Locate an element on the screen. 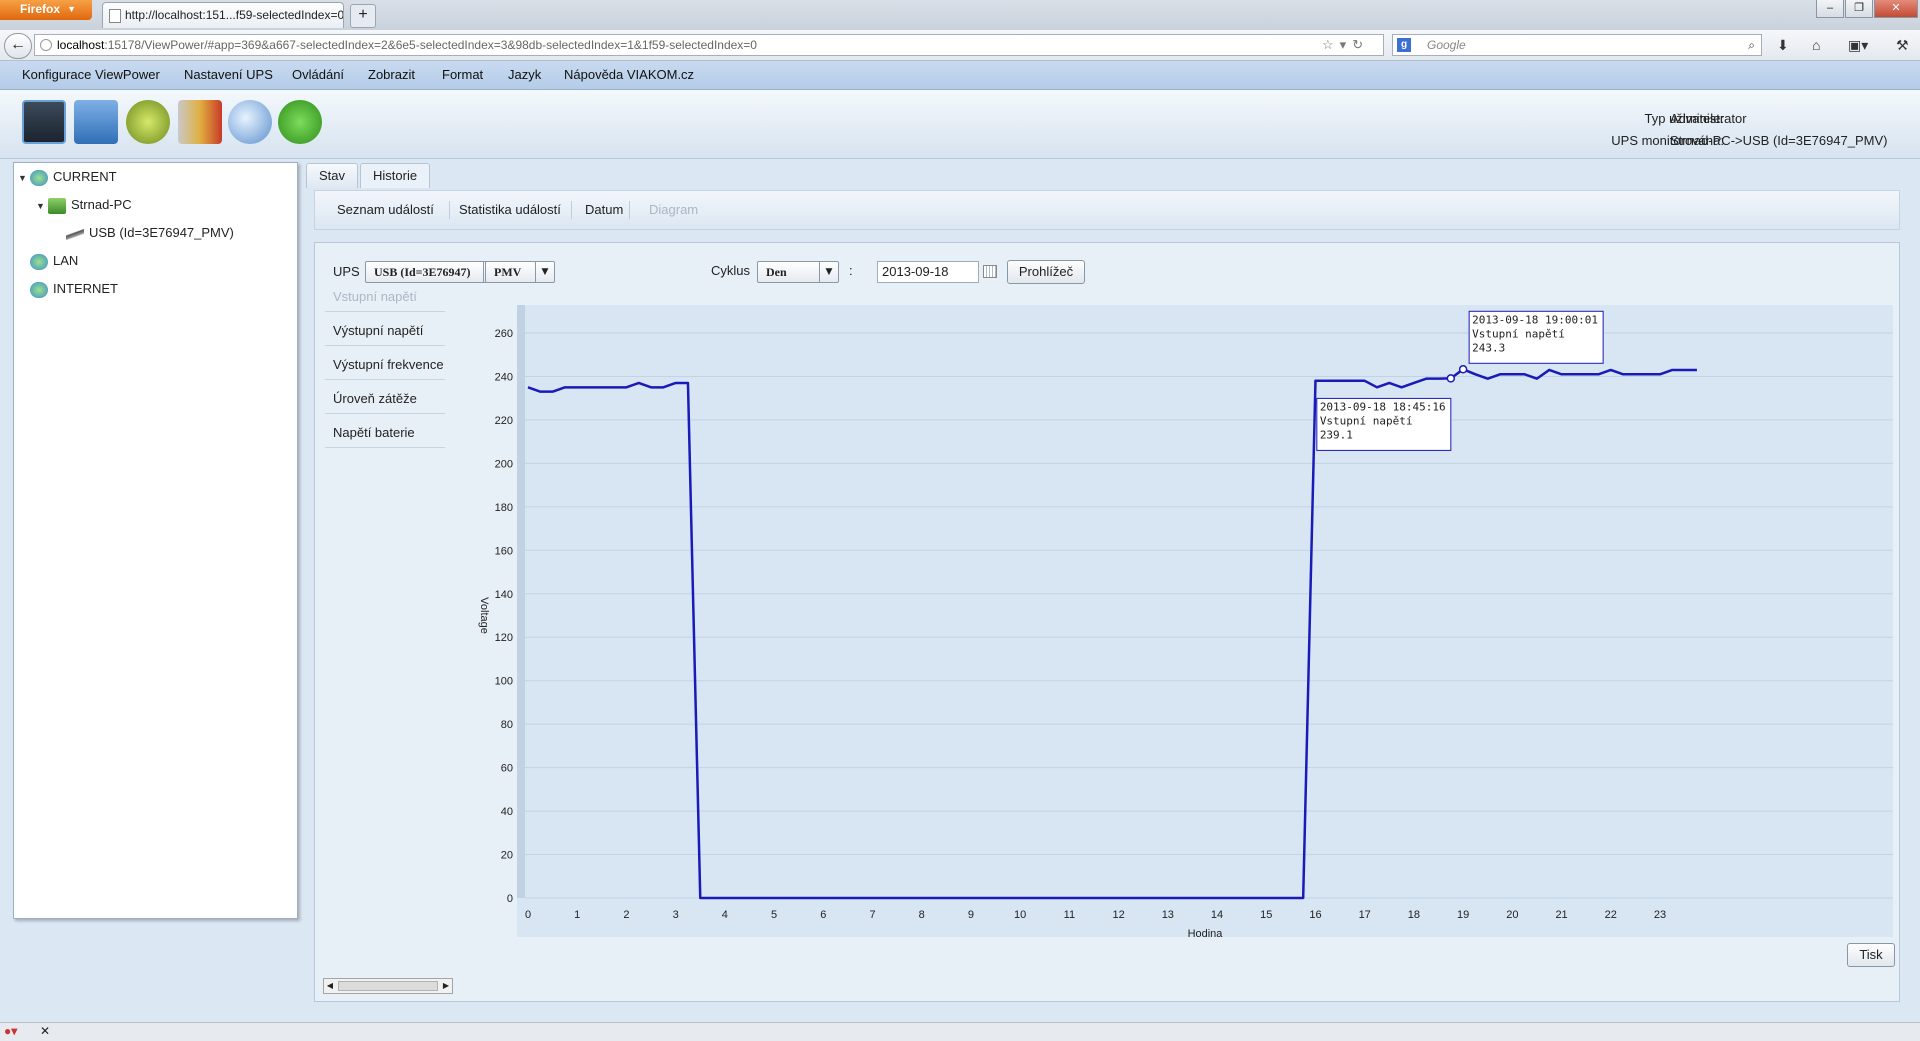  addon-bar-icon: ▣▾ is located at coordinates (1858, 45).